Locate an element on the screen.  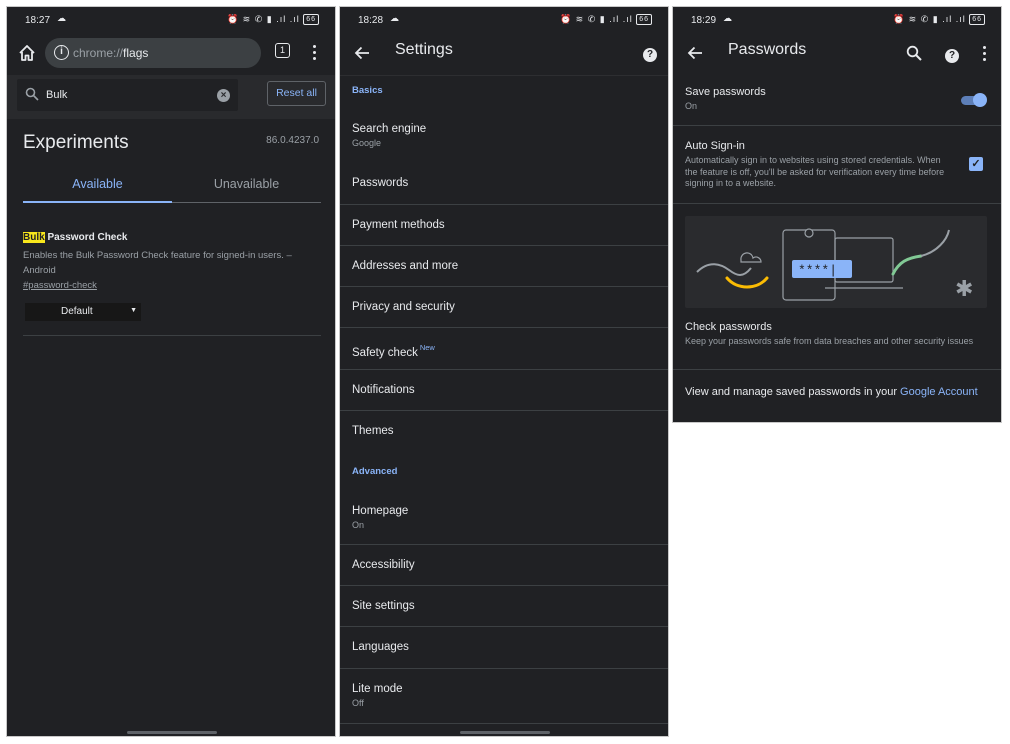
settings-item-lite-mode: Lite mode Off is located at coordinates (504, 696).